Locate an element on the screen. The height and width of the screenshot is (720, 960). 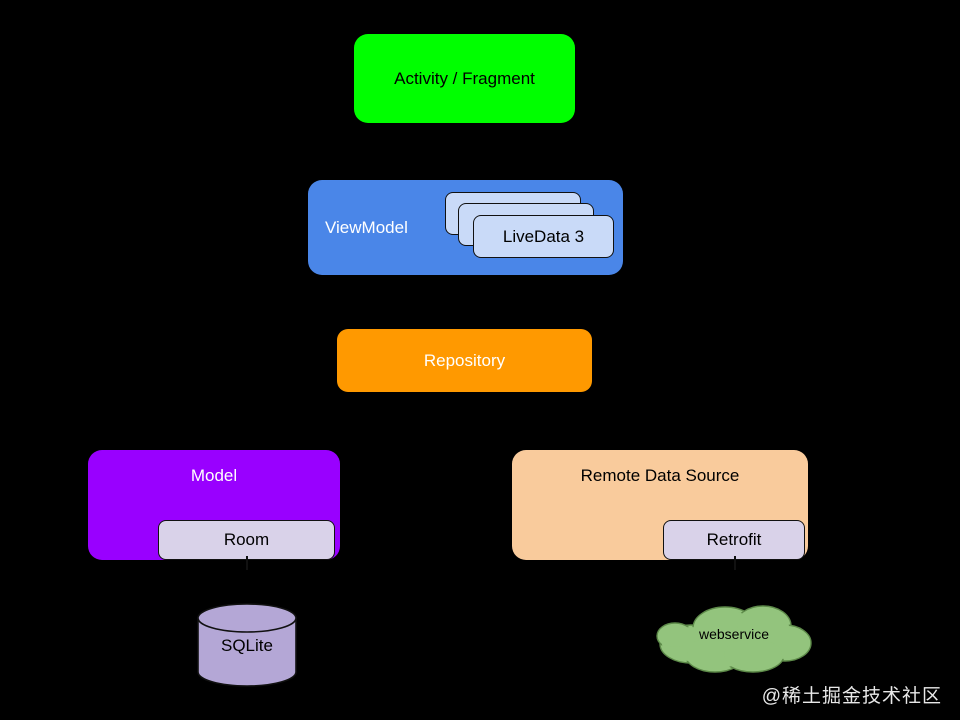
connector-room-to-sqlite is located at coordinates (247, 563).